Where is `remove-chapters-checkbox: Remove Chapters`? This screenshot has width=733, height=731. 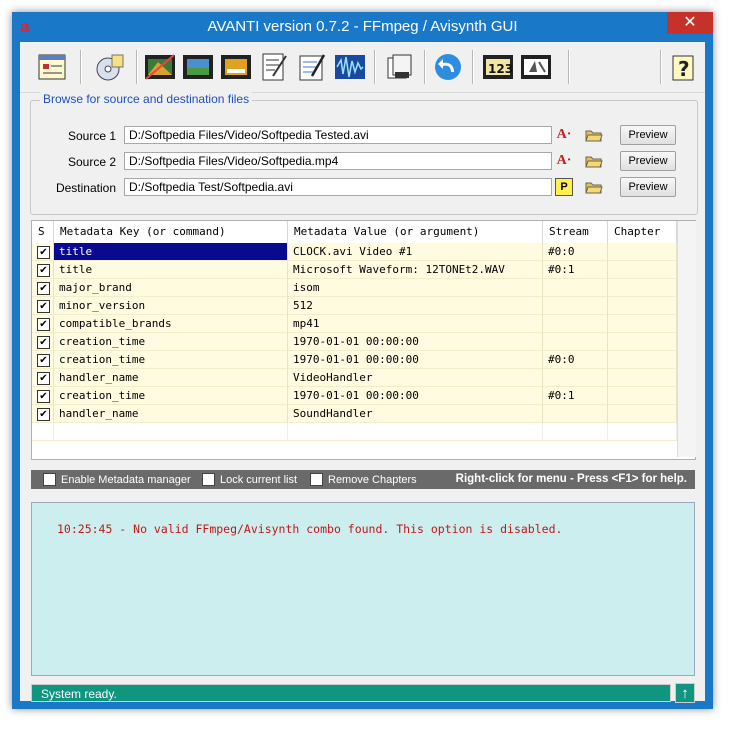 remove-chapters-checkbox: Remove Chapters is located at coordinates (363, 479).